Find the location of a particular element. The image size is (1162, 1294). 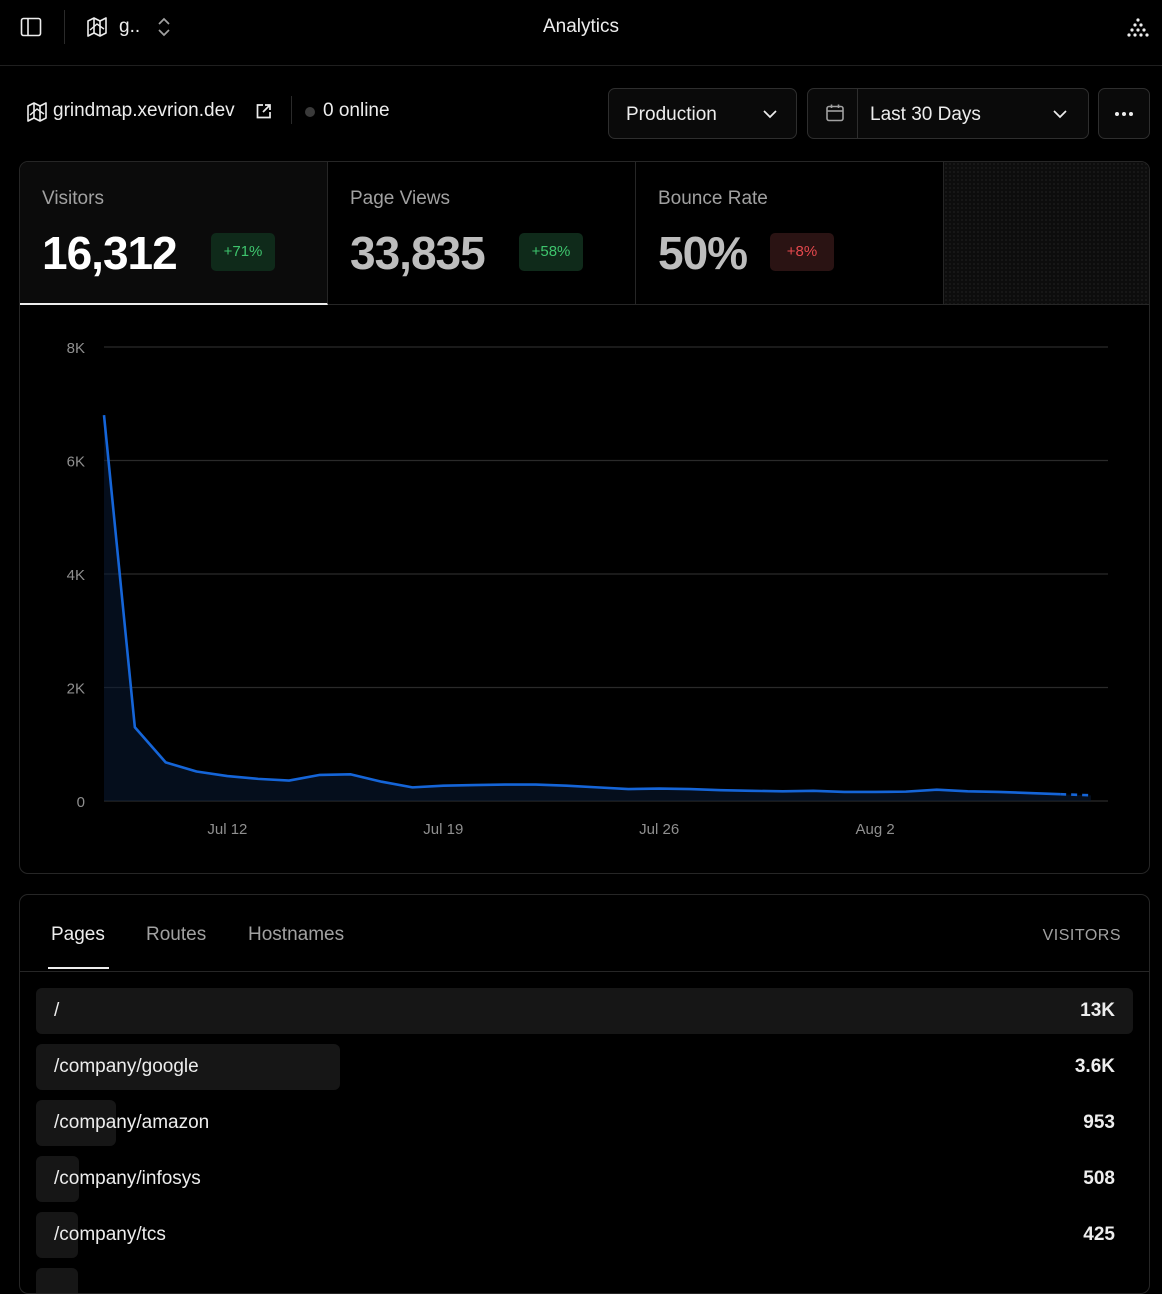

ellipsis-icon is located at coordinates (1124, 114).